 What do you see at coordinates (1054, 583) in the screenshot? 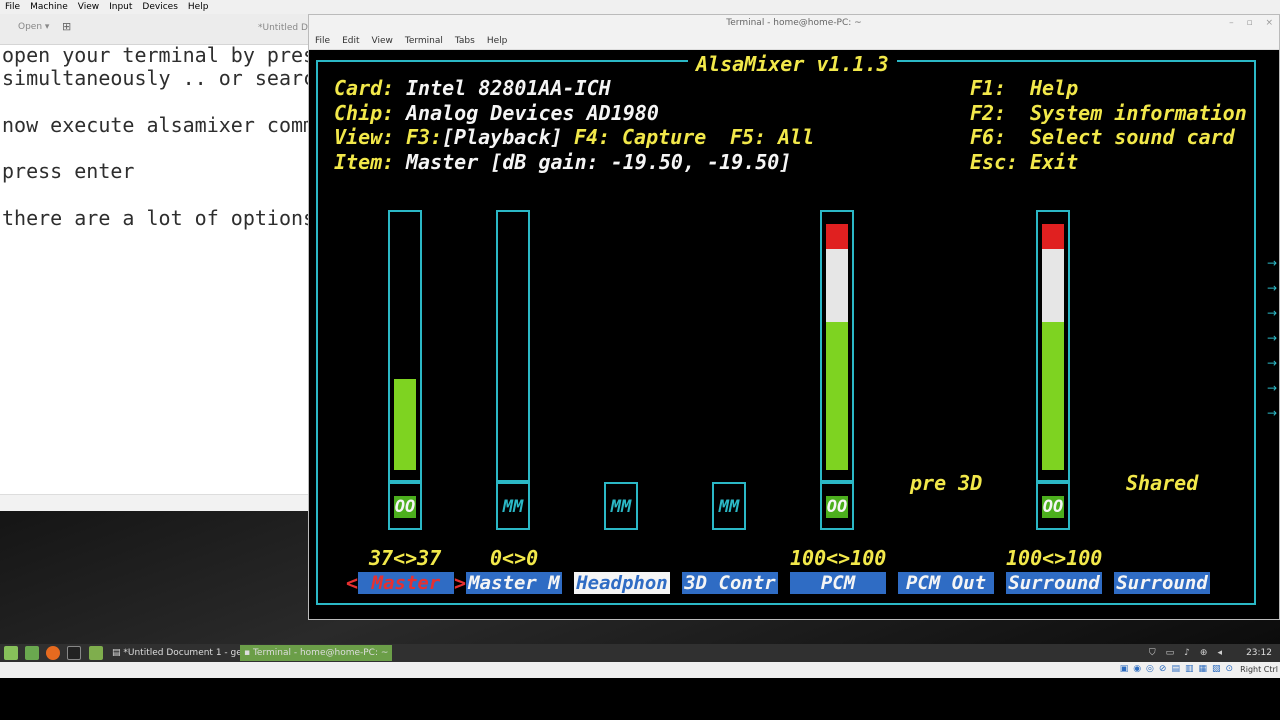
I see `channel-label-surround: Surround` at bounding box center [1054, 583].